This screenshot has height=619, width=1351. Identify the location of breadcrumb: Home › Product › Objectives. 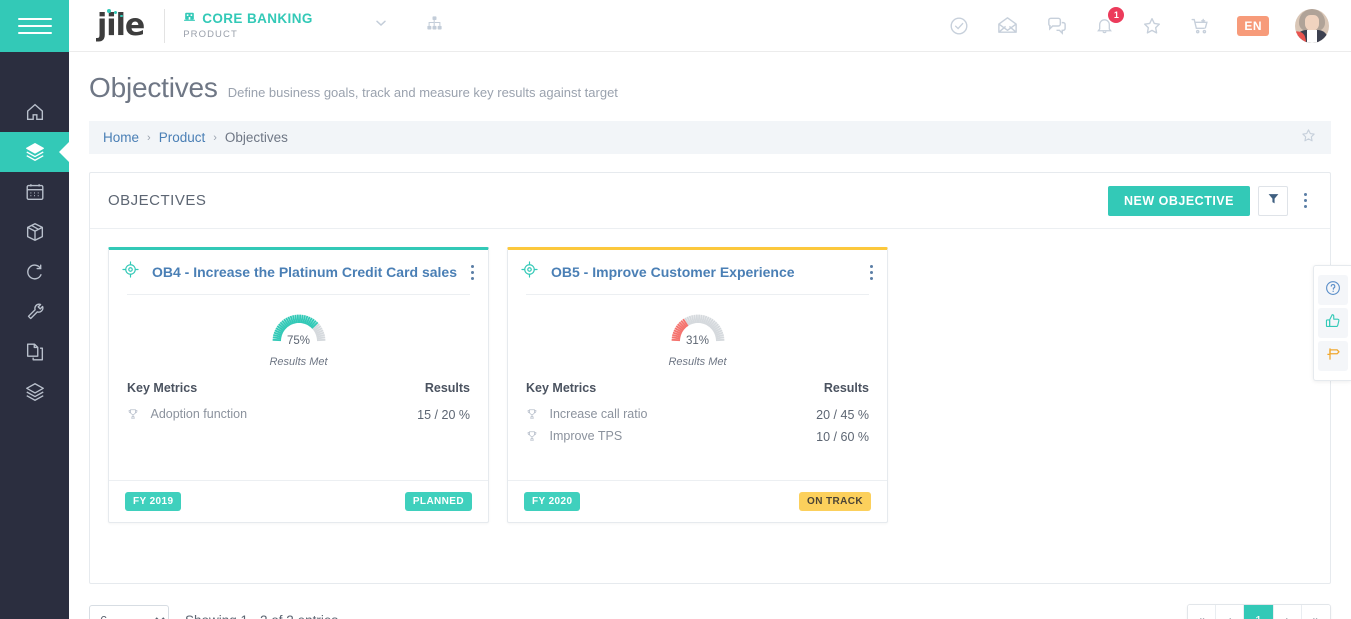
(710, 137).